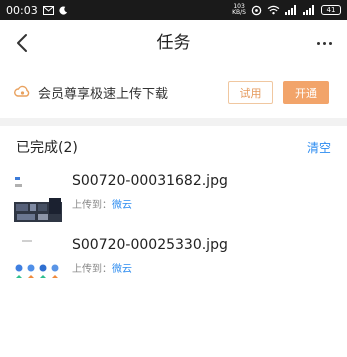 This screenshot has height=357, width=347. What do you see at coordinates (173, 147) in the screenshot?
I see `completed-section-header: 已完成(2) 清空` at bounding box center [173, 147].